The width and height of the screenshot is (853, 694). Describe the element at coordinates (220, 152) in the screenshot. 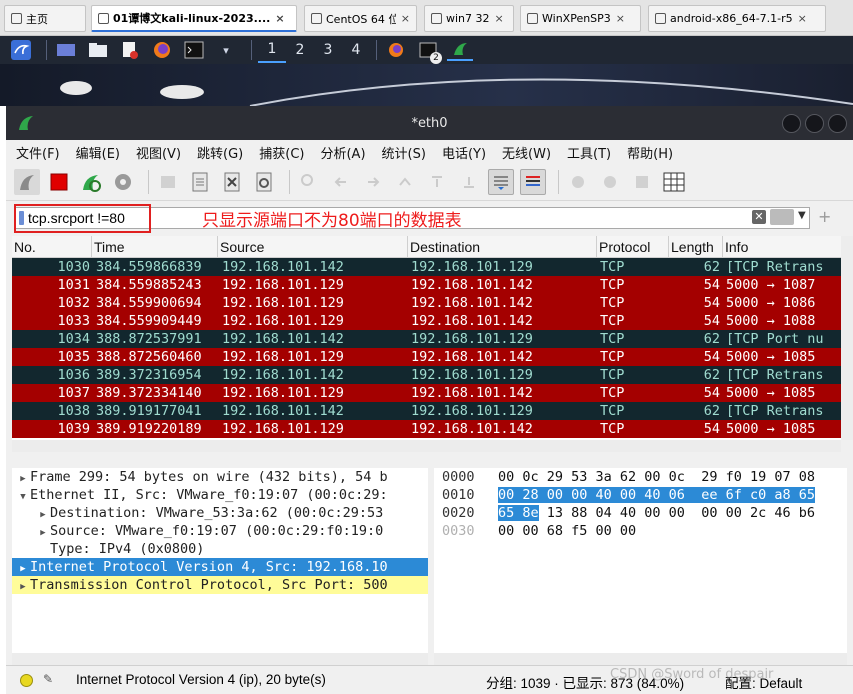

I see `menu-item: 跳转(G)` at that location.